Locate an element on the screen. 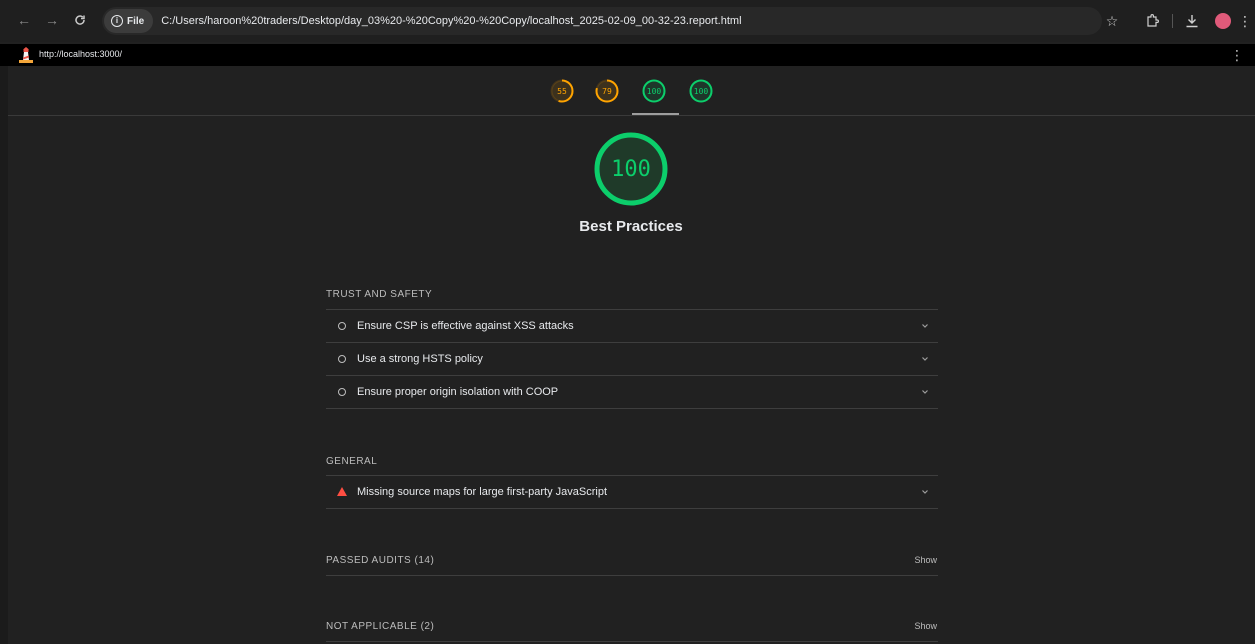 This screenshot has width=1255, height=644. group-title-not-applicable: NOT APPLICABLE (2) is located at coordinates (380, 626).